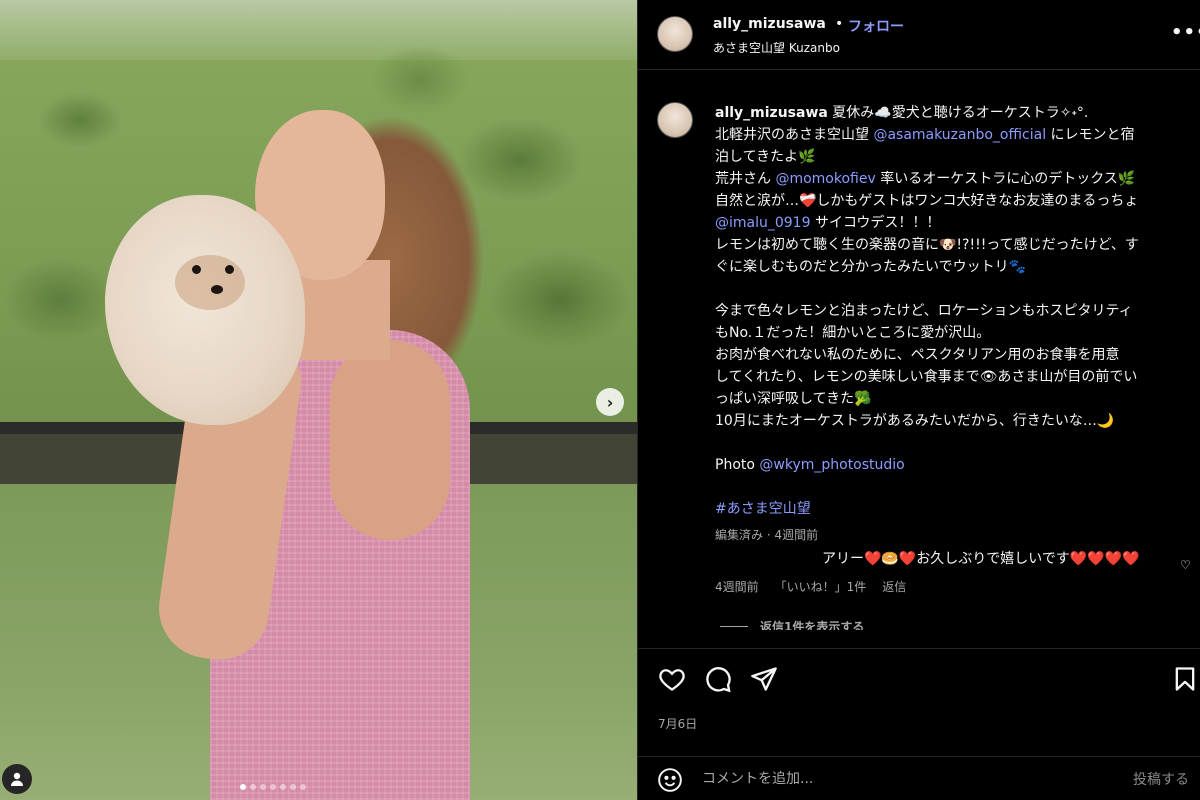 This screenshot has height=800, width=1200. Describe the element at coordinates (871, 267) in the screenshot. I see `caption-line: ぐに楽しむものだと分かったみたいでウットリ🐾` at that location.